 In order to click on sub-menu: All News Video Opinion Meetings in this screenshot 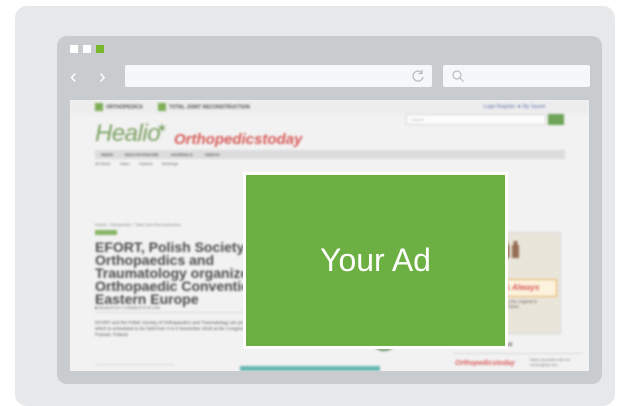, I will do `click(140, 163)`.